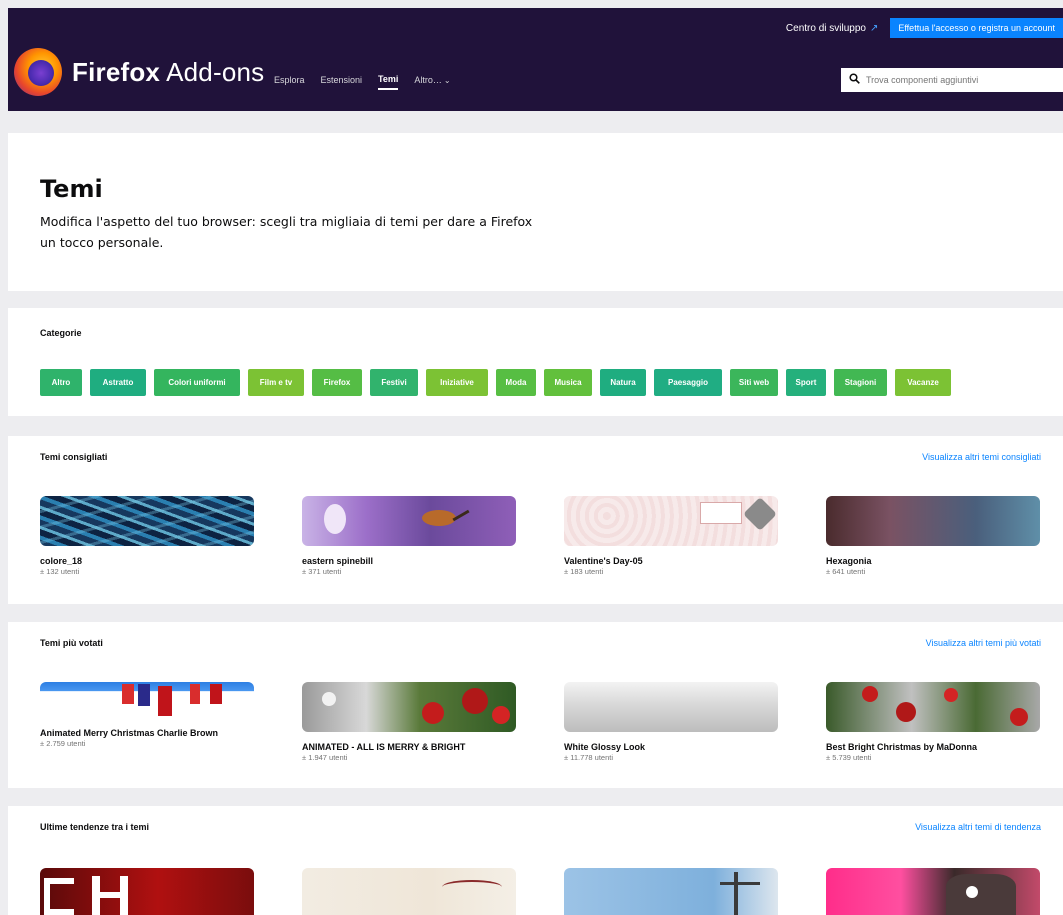 This screenshot has width=1063, height=915. Describe the element at coordinates (981, 457) in the screenshot. I see `recommended-more-link: Visualizza altri temi consigliati` at that location.